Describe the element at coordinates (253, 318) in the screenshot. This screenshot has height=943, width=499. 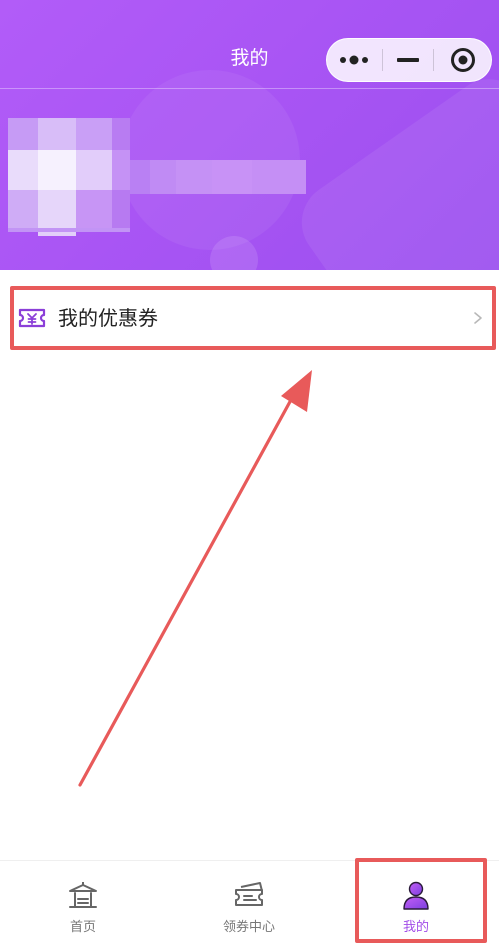
I see `my-coupons-item: 我的优惠券` at that location.